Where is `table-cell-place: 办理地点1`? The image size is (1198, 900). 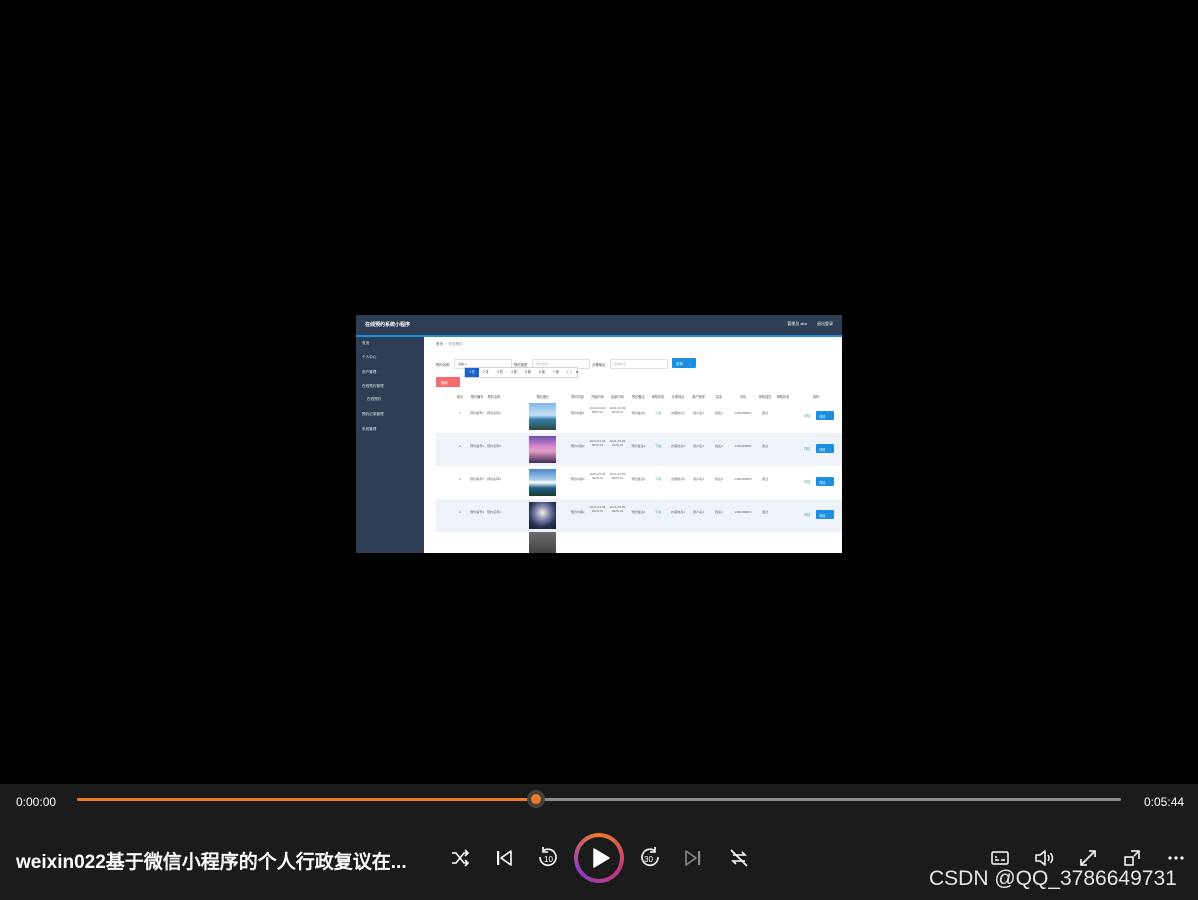 table-cell-place: 办理地点1 is located at coordinates (678, 413).